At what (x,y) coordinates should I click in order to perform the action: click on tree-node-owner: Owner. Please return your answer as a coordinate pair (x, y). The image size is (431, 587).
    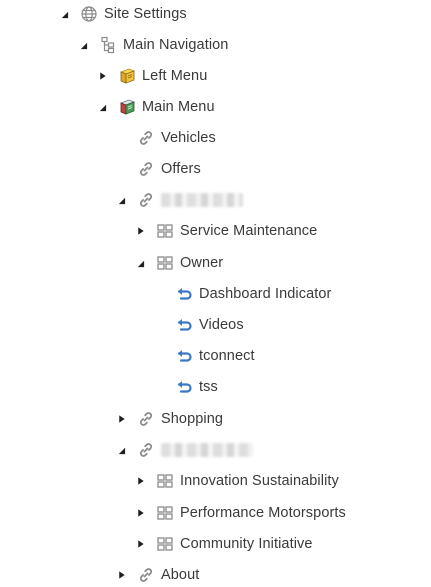
    Looking at the image, I should click on (178, 263).